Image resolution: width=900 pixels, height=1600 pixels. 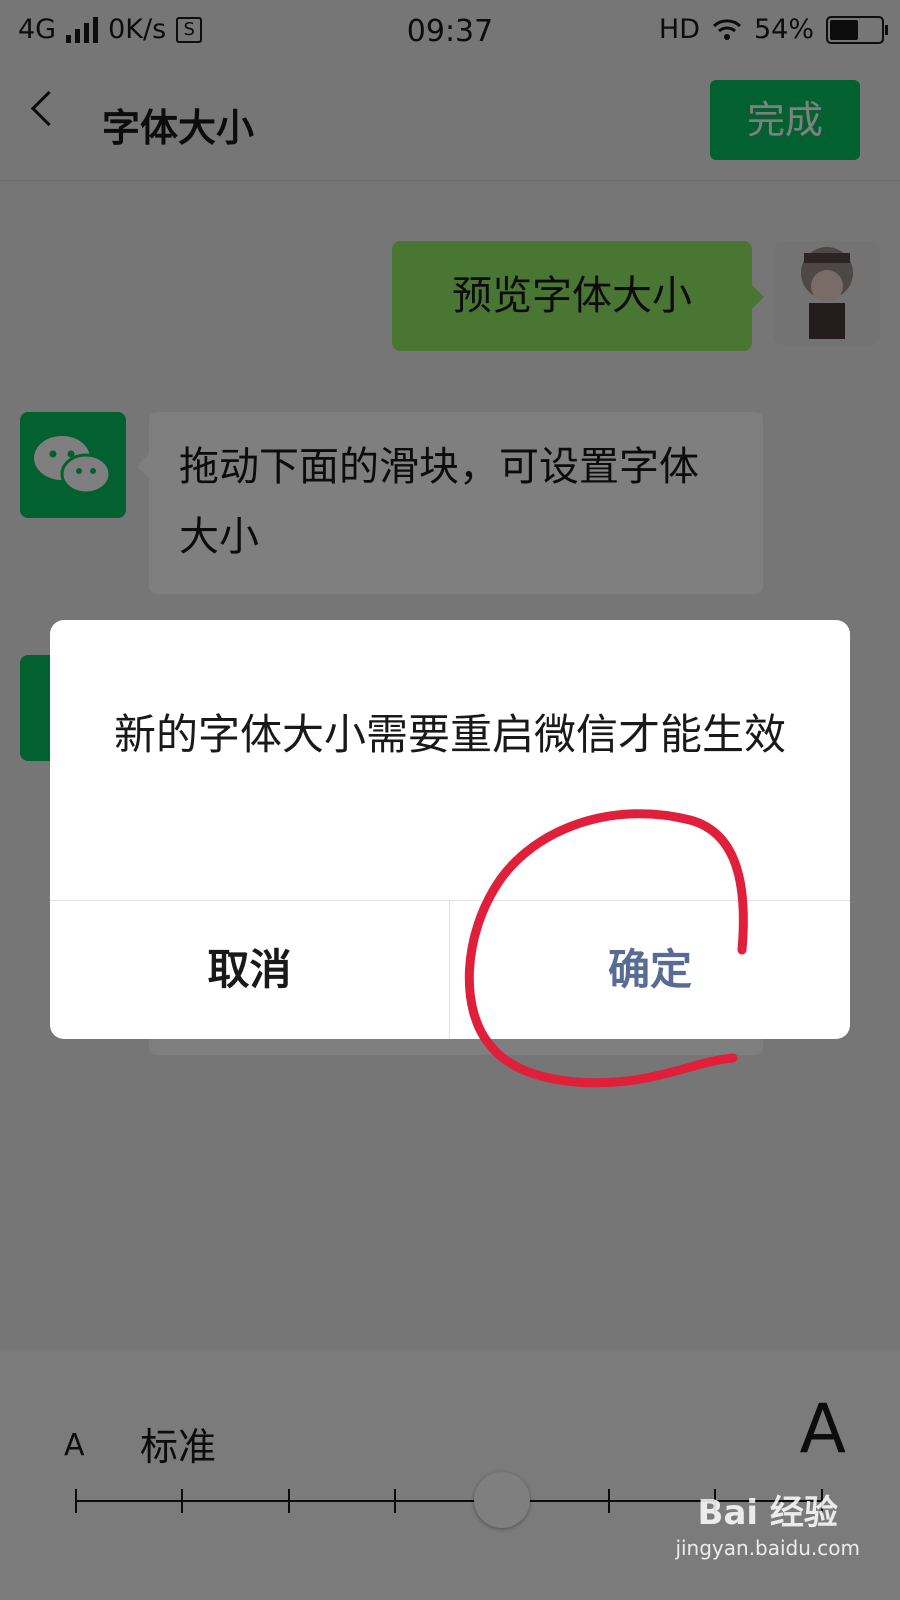 What do you see at coordinates (767, 1513) in the screenshot?
I see `watermark-brand: Bai 经验` at bounding box center [767, 1513].